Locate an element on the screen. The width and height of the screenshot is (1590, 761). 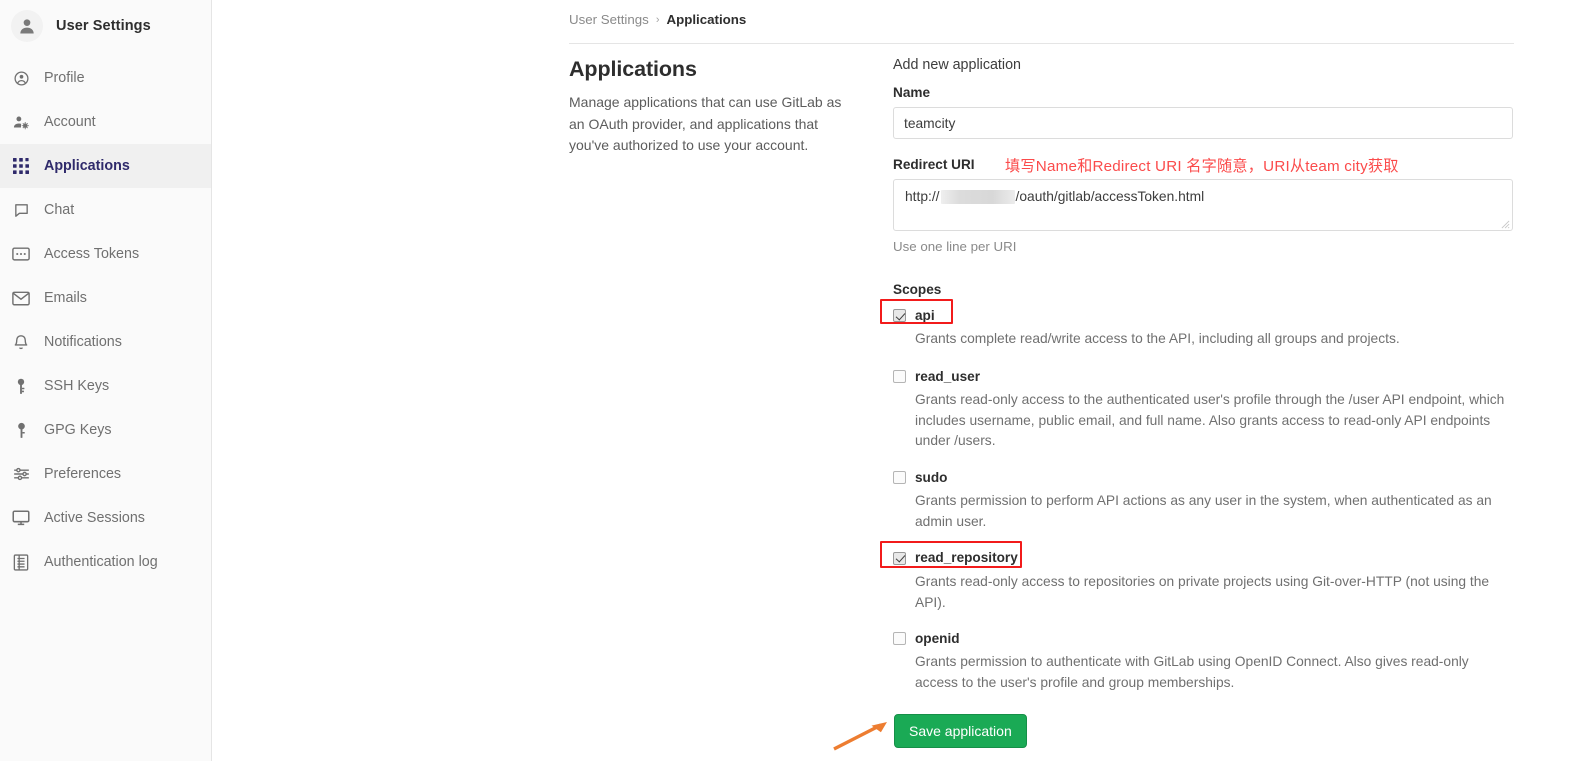
redirect-uri-prefix: http:// is located at coordinates (922, 196).